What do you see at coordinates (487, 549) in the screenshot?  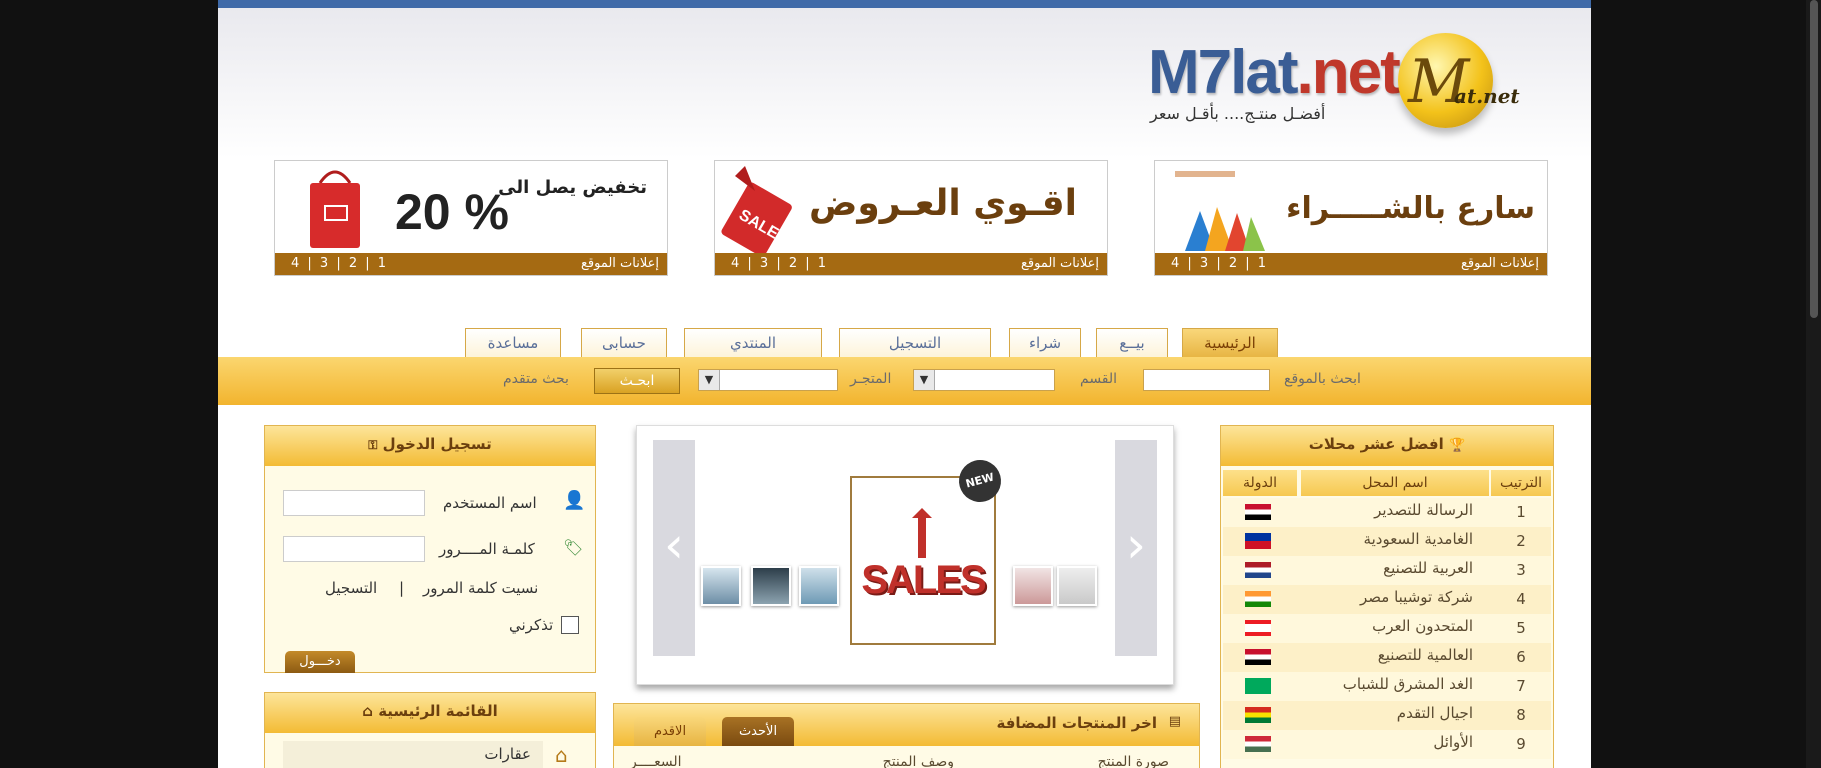 I see `password-label: كلمـة المــــرور` at bounding box center [487, 549].